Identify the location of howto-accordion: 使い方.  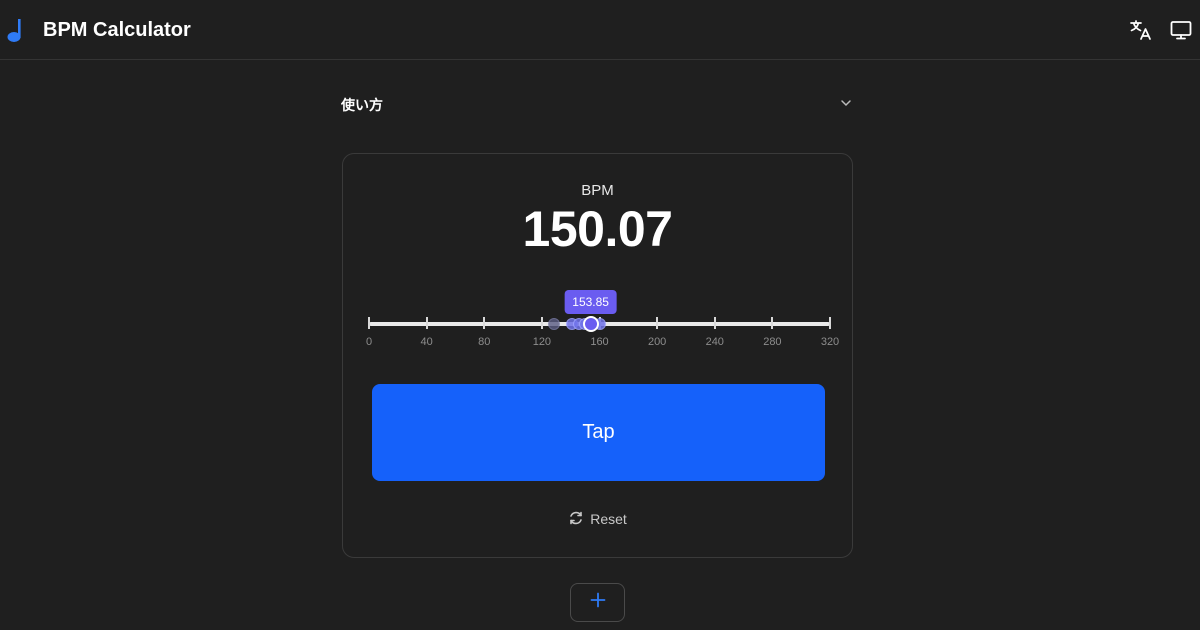
(598, 103).